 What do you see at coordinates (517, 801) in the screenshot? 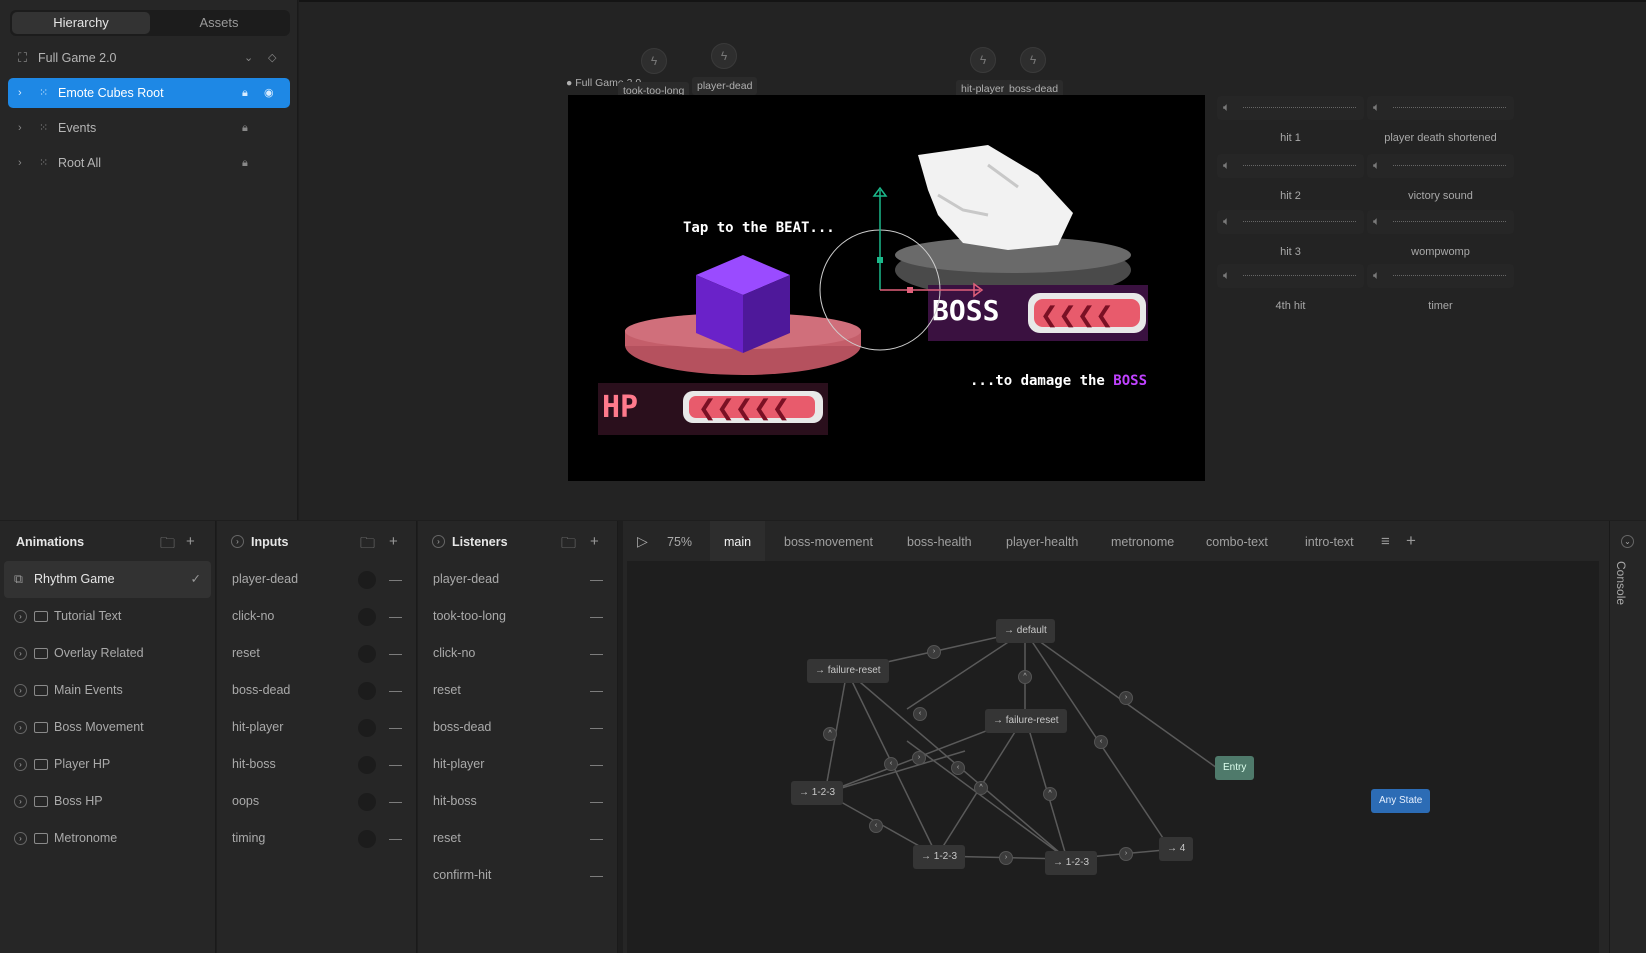
I see `listener-item: hit-boss —` at bounding box center [517, 801].